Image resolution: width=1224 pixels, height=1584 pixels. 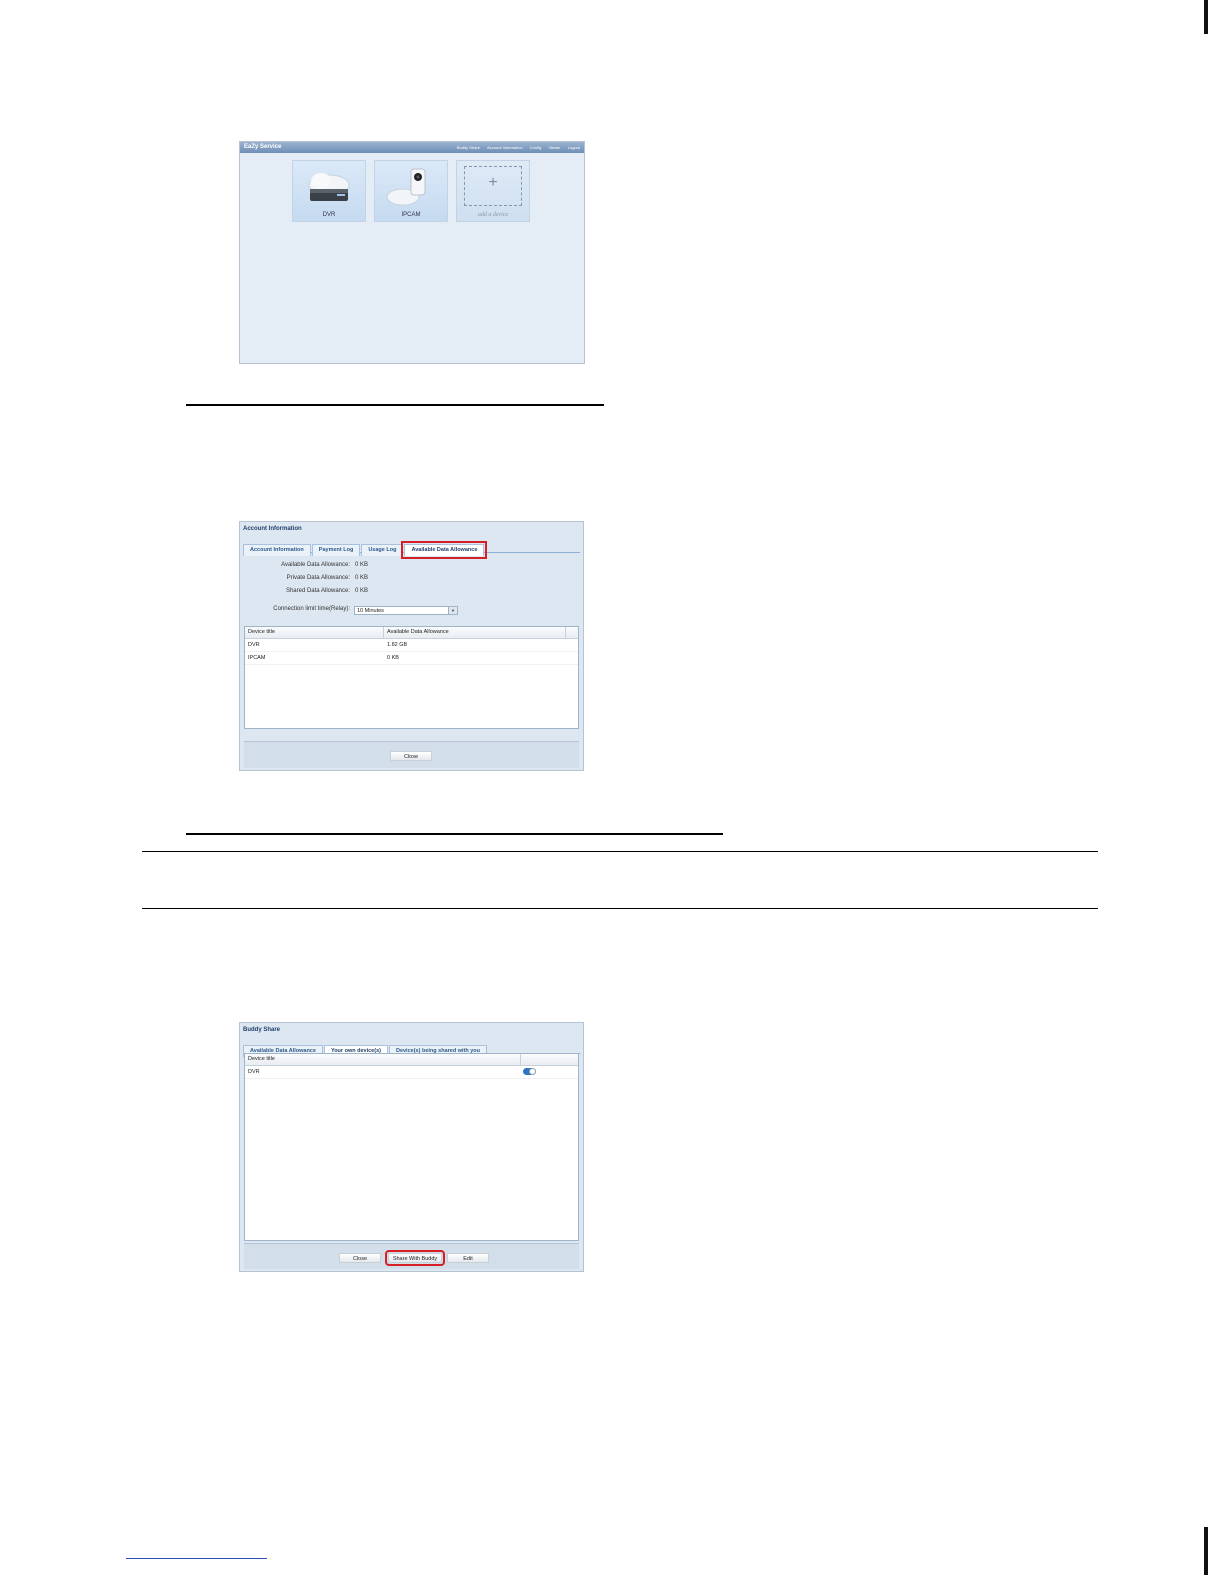 What do you see at coordinates (505, 147) in the screenshot?
I see `menu-account-information: Account Information` at bounding box center [505, 147].